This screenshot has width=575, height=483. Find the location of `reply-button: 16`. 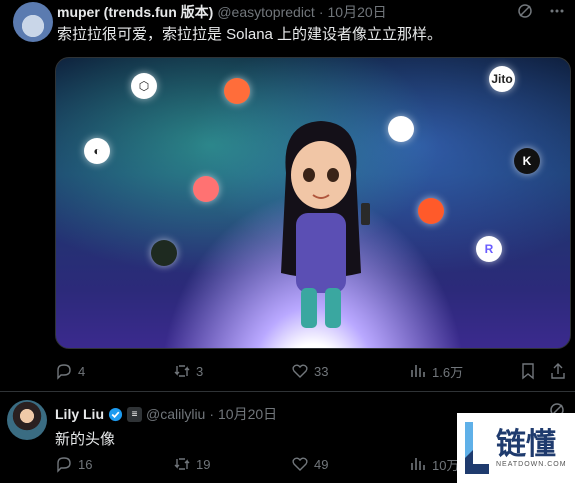

reply-button: 16 is located at coordinates (114, 464).